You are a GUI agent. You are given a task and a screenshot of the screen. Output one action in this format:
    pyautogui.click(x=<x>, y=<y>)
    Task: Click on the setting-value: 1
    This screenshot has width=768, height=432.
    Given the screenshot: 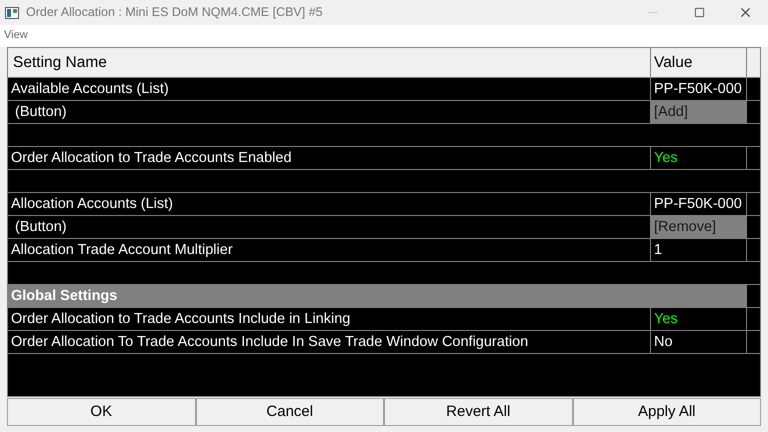 What is the action you would take?
    pyautogui.click(x=699, y=250)
    